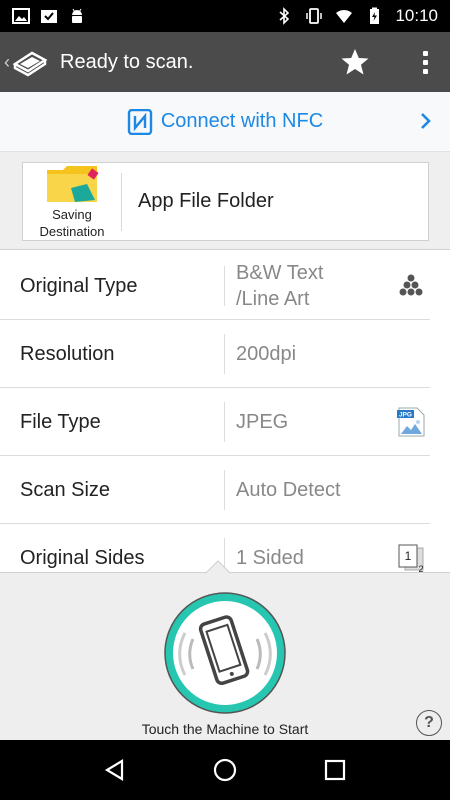  Describe the element at coordinates (280, 286) in the screenshot. I see `setting-value: B&W Text /Line Art` at that location.